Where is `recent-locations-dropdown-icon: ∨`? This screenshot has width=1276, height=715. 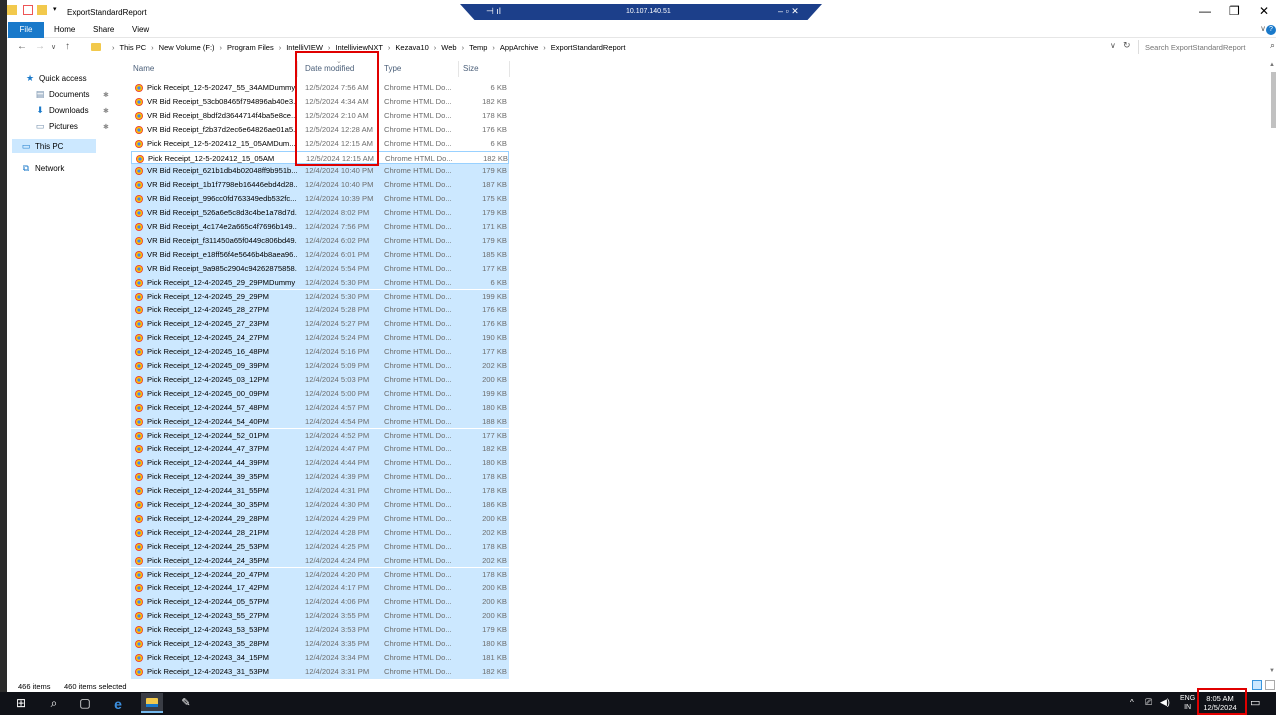 recent-locations-dropdown-icon: ∨ is located at coordinates (53, 47).